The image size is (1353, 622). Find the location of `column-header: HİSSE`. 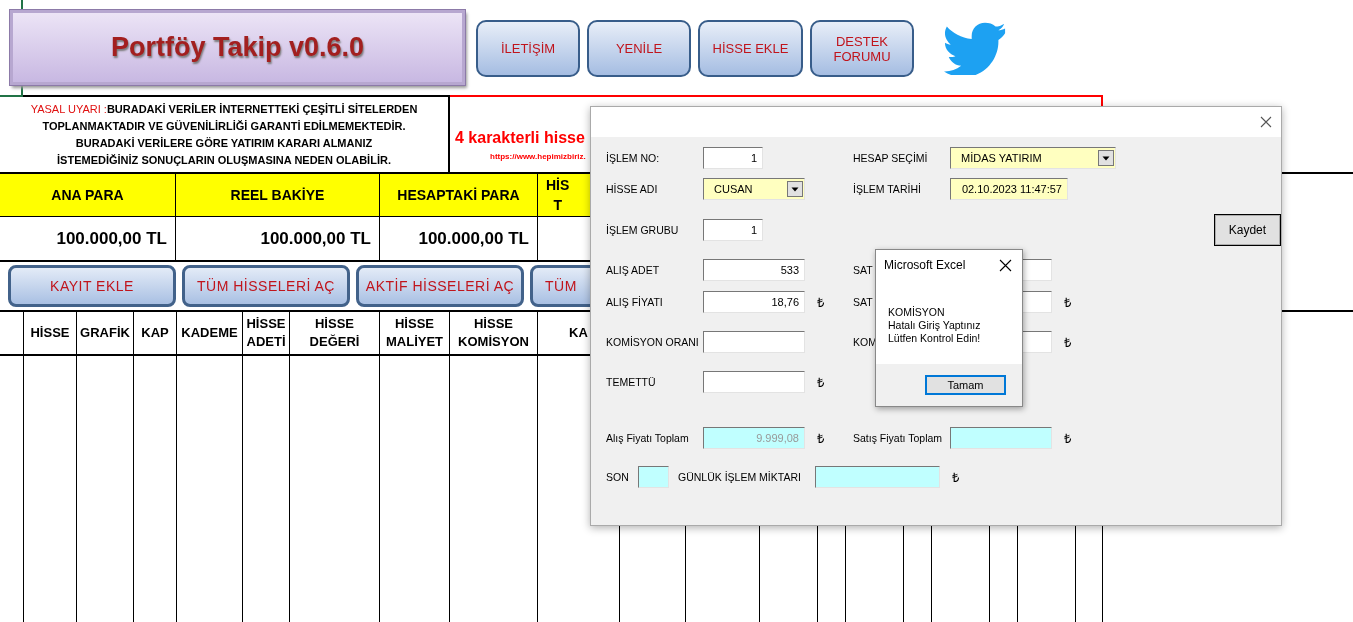

column-header: HİSSE is located at coordinates (50, 333).